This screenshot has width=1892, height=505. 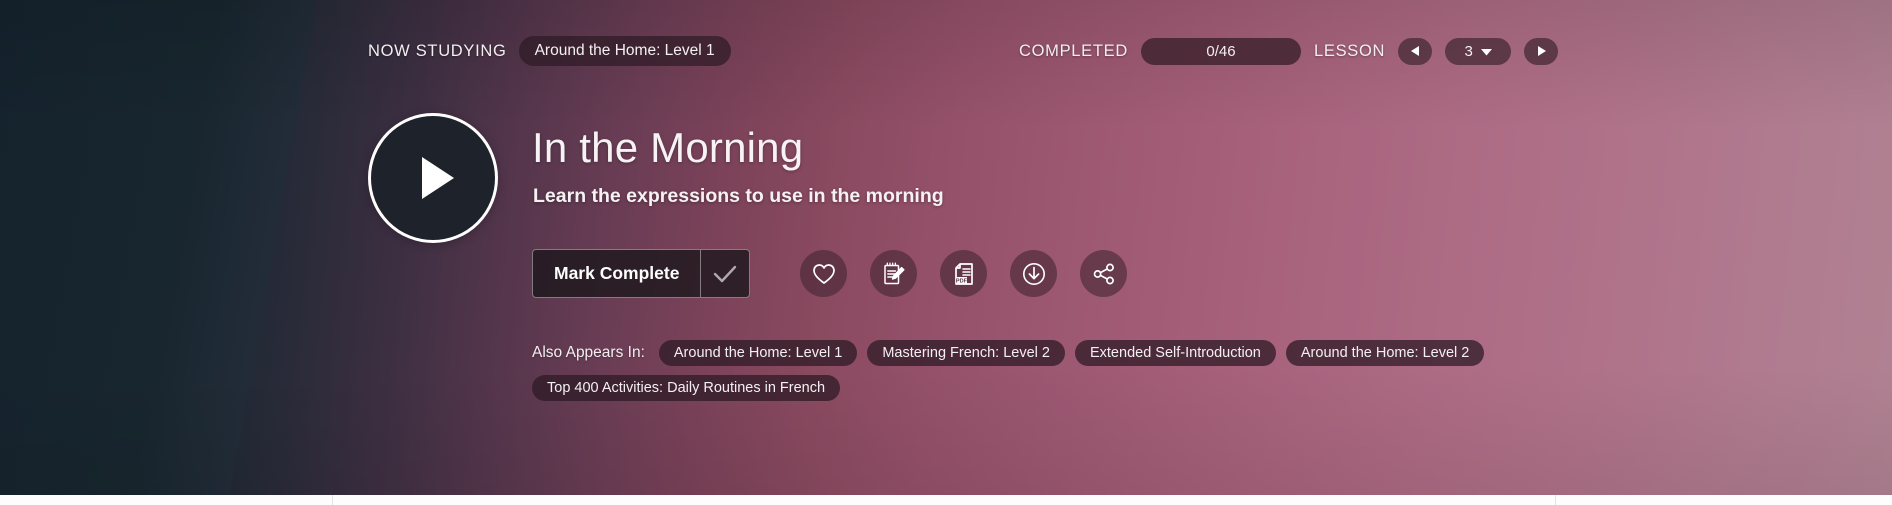 I want to click on checkmark-icon, so click(x=724, y=273).